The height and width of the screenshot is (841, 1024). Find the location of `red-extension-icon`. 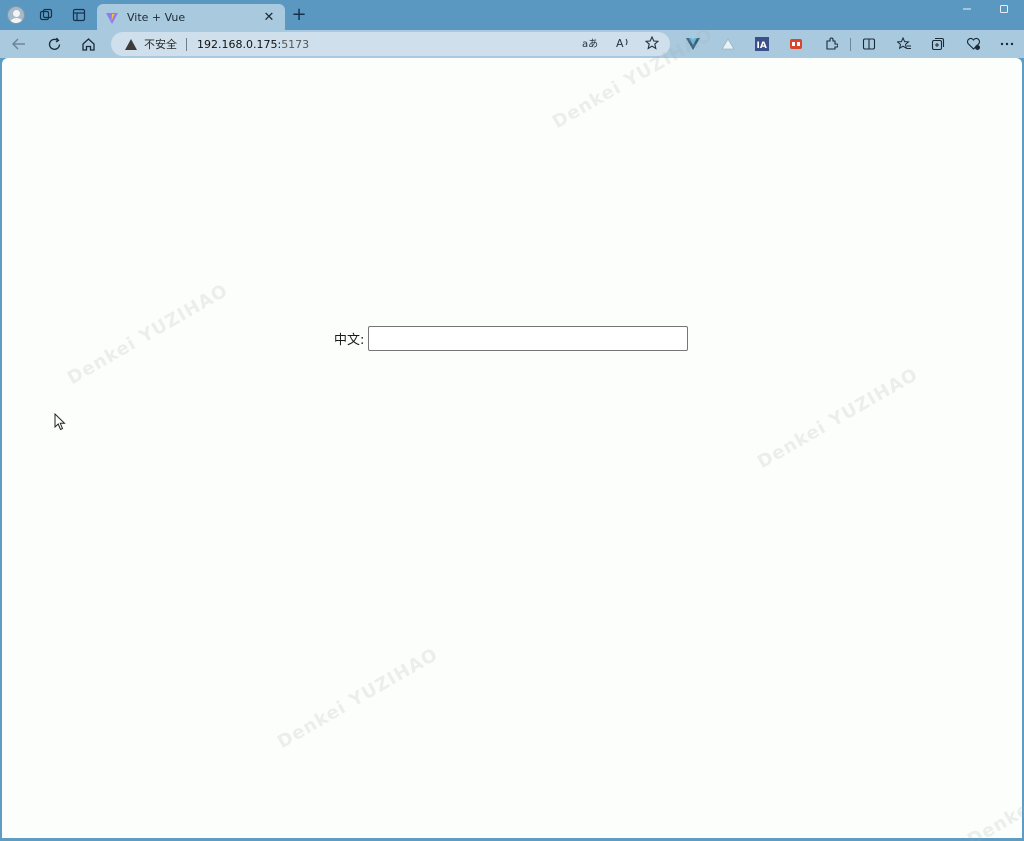

red-extension-icon is located at coordinates (796, 44).